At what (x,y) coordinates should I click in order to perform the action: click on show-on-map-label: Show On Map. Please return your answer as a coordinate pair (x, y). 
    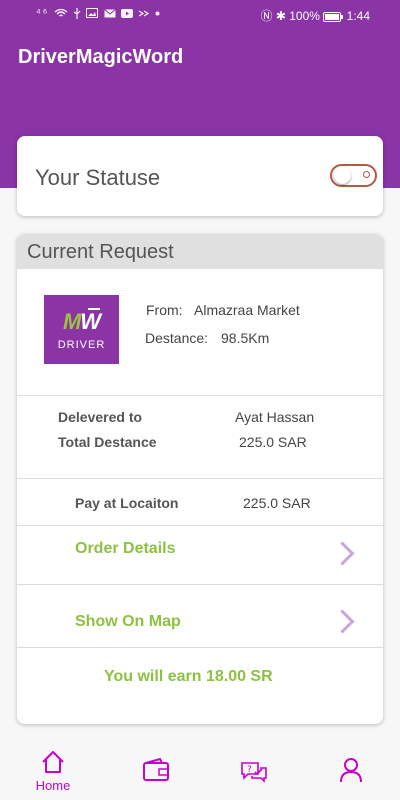
    Looking at the image, I should click on (128, 621).